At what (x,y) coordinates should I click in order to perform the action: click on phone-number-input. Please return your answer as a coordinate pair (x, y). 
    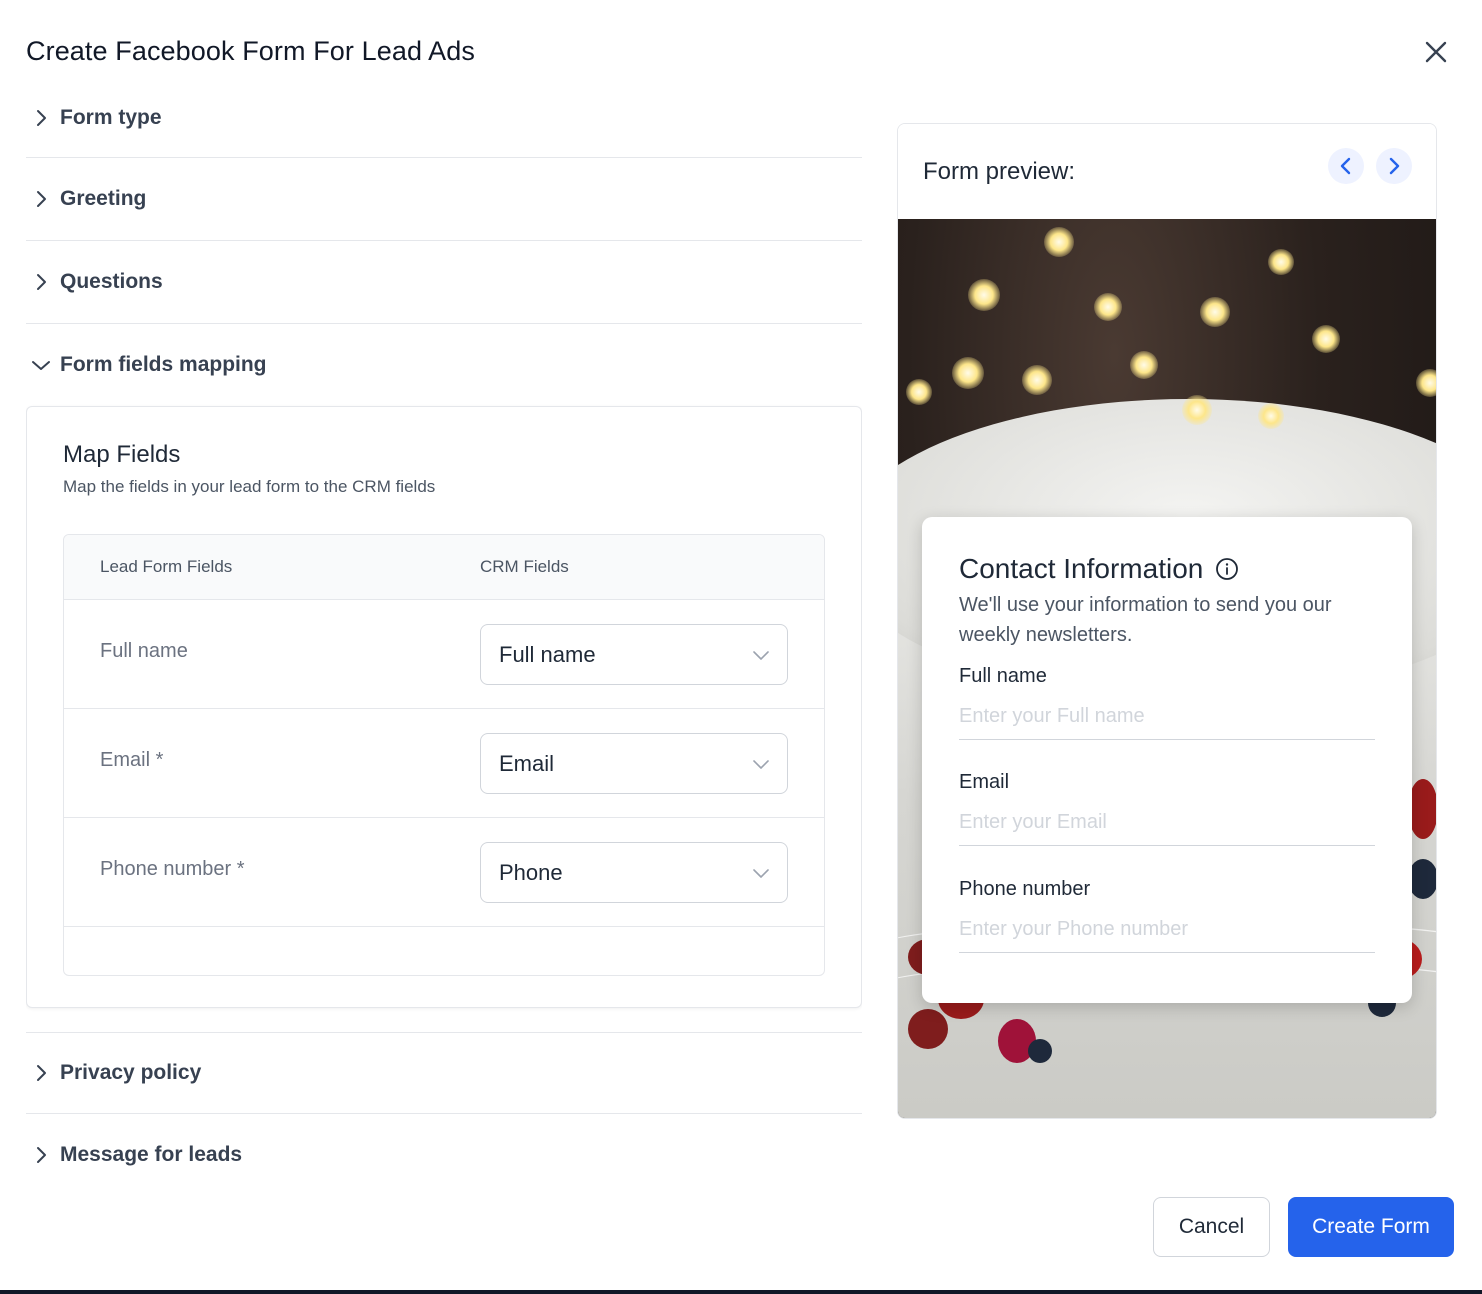
    Looking at the image, I should click on (1167, 930).